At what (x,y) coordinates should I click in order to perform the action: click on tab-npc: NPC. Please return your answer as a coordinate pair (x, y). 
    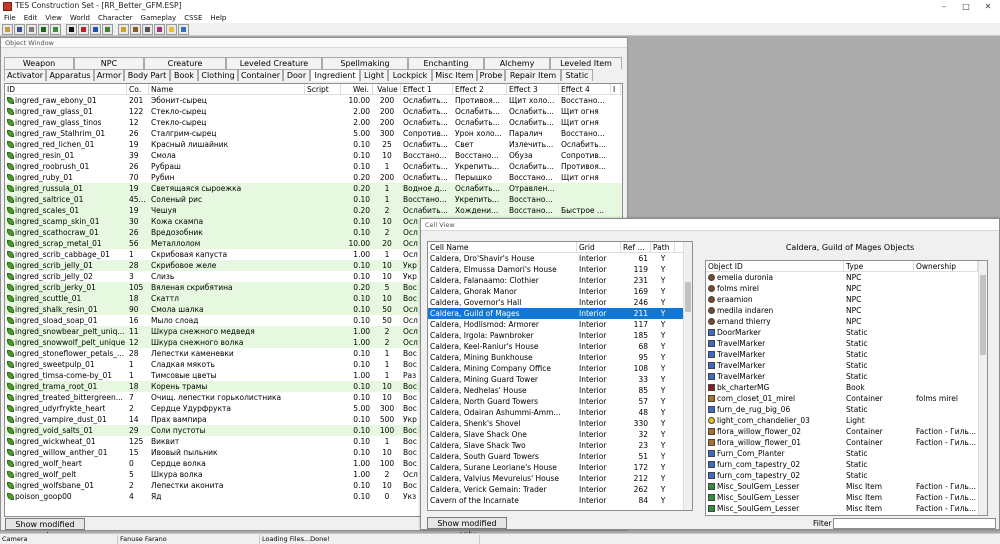
    Looking at the image, I should click on (109, 63).